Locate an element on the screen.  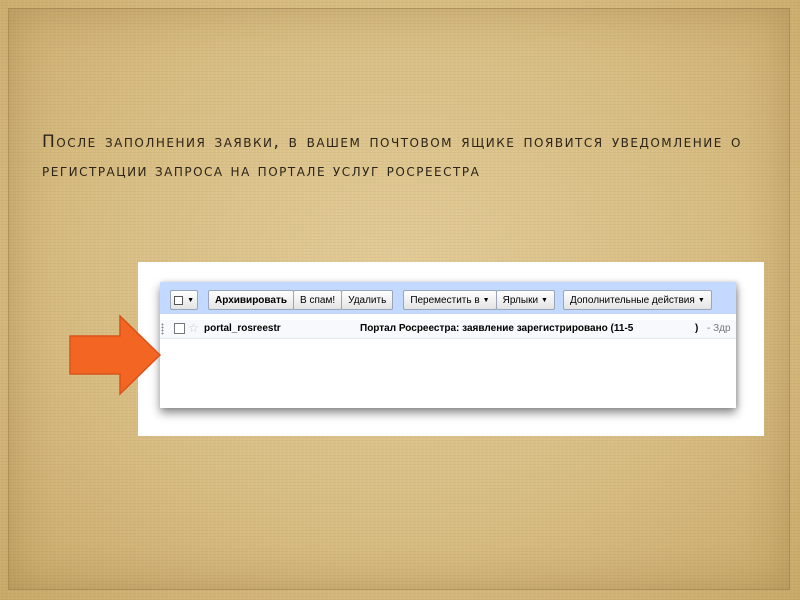
select-all-checkbox is located at coordinates (178, 300).